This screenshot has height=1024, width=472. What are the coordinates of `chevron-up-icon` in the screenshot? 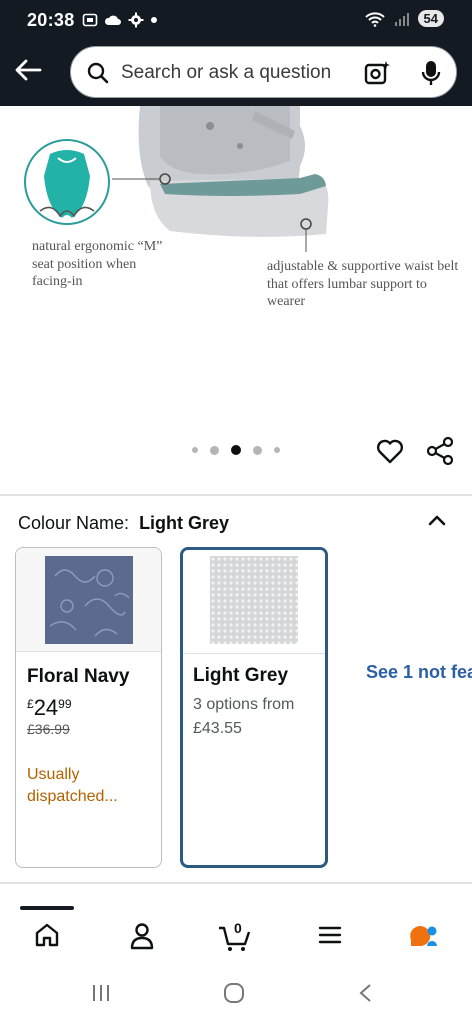 It's located at (437, 520).